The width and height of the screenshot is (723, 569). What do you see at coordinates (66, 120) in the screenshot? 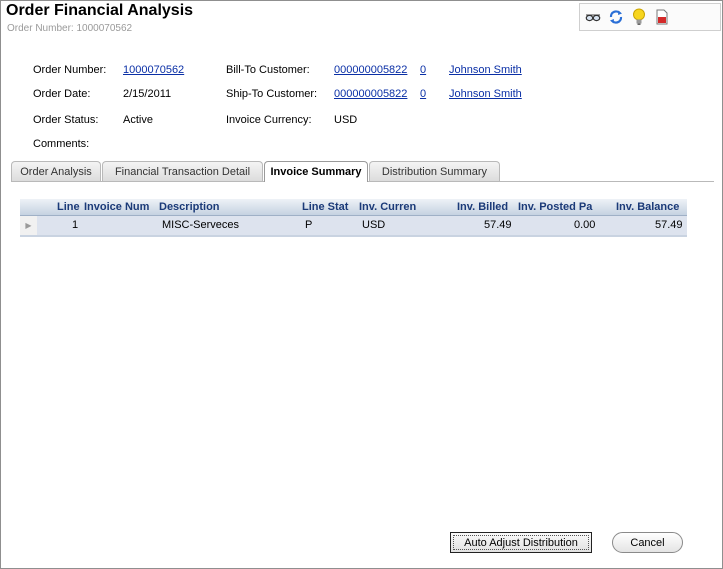
I see `order-status-label: Order Status:` at bounding box center [66, 120].